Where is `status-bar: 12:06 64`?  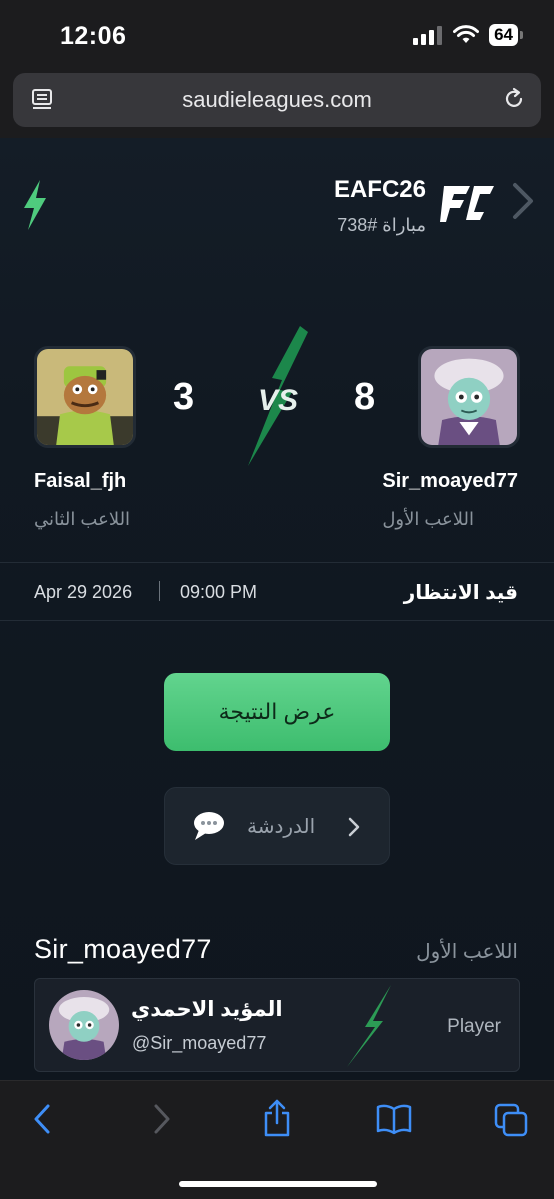
status-bar: 12:06 64 is located at coordinates (277, 36).